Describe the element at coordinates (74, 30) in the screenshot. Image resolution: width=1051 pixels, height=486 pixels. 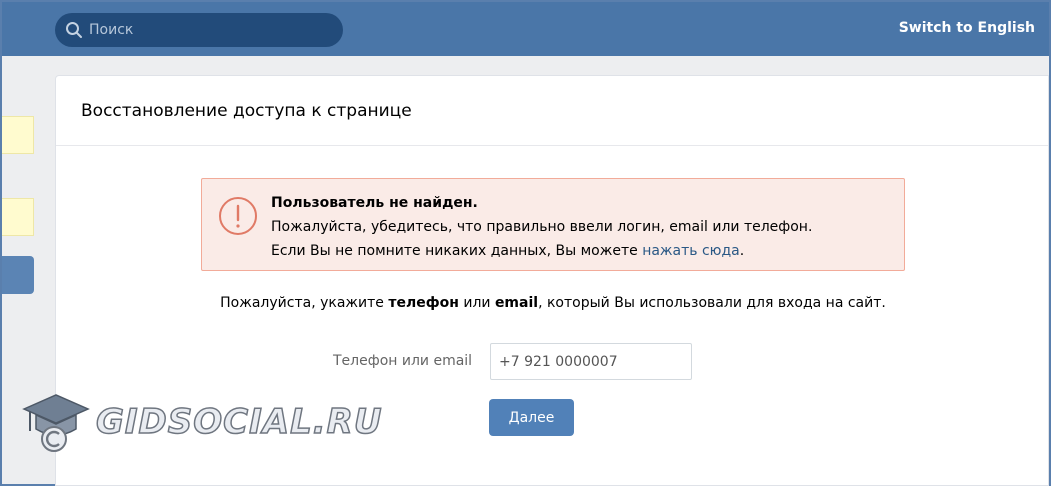
I see `search-icon` at that location.